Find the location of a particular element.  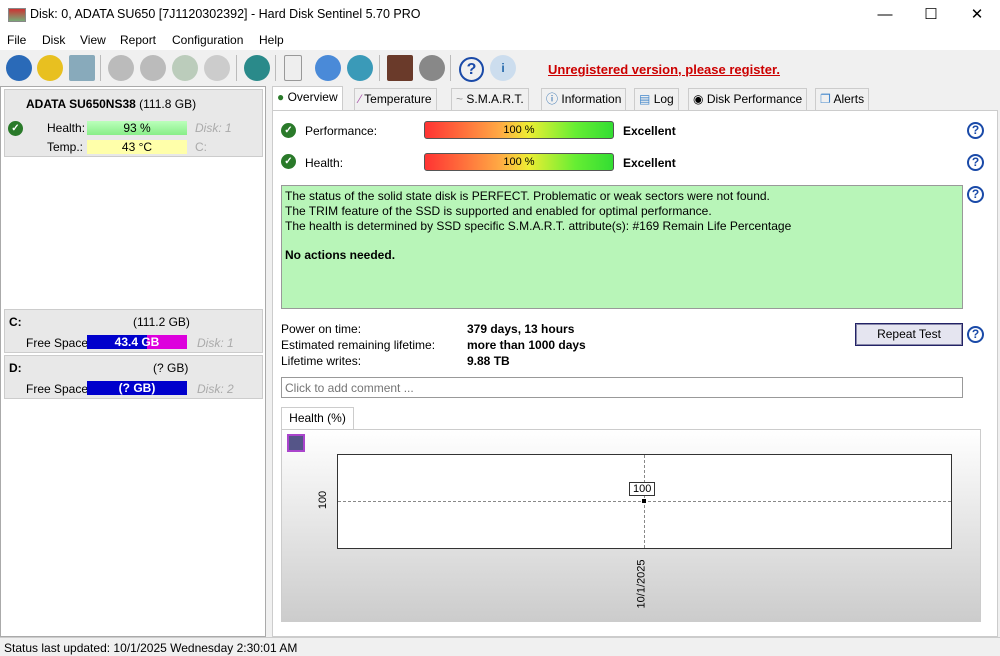

writes-label: Lifetime writes: is located at coordinates (321, 361).